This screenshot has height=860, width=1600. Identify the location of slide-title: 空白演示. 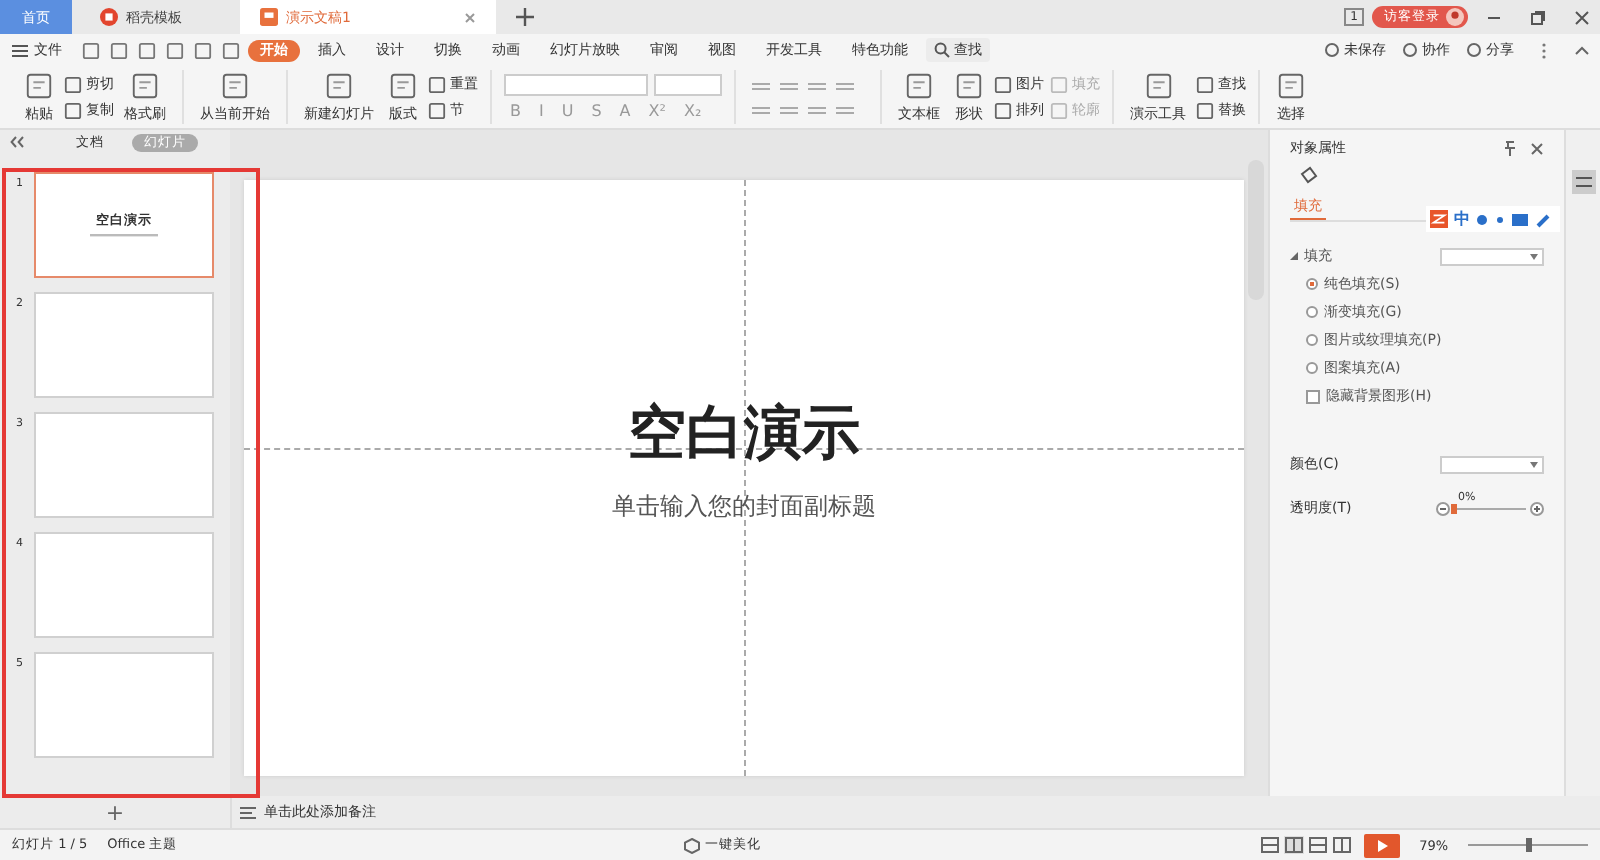
(744, 433).